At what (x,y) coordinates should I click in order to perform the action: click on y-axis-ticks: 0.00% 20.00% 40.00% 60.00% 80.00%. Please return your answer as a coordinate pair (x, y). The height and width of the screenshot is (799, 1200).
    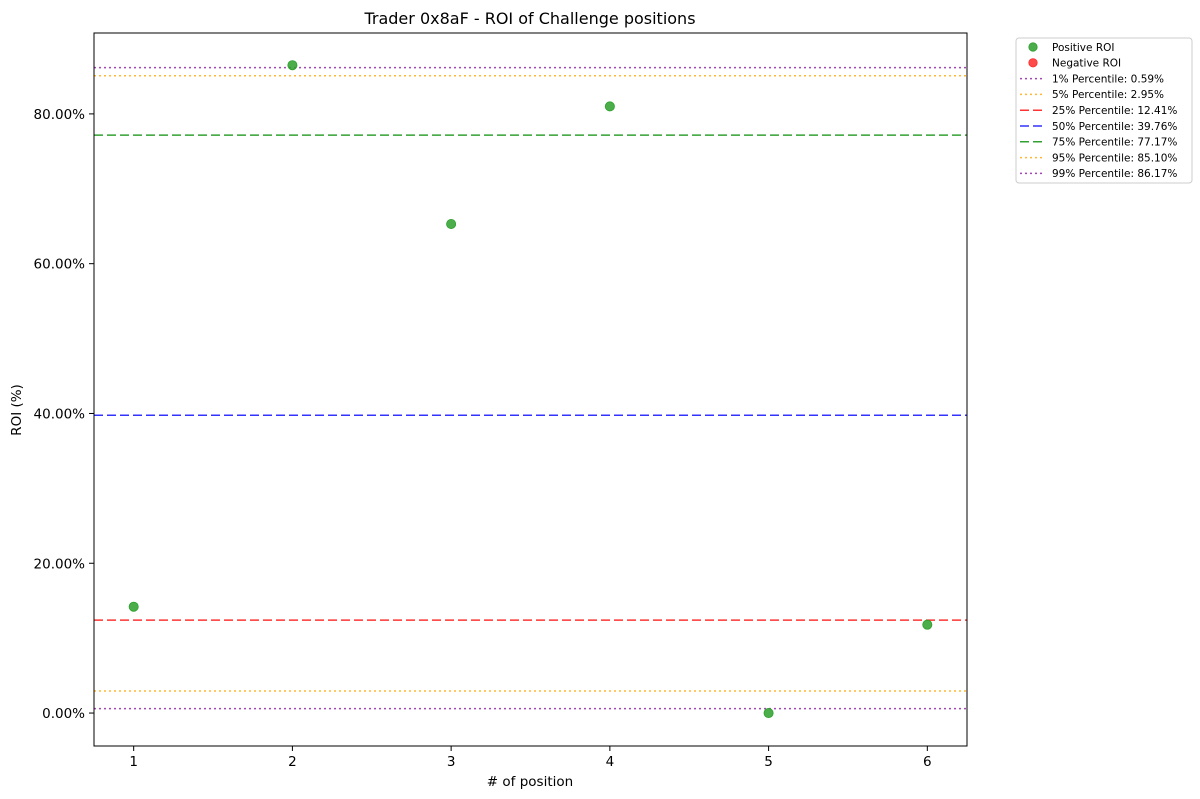
    Looking at the image, I should click on (64, 414).